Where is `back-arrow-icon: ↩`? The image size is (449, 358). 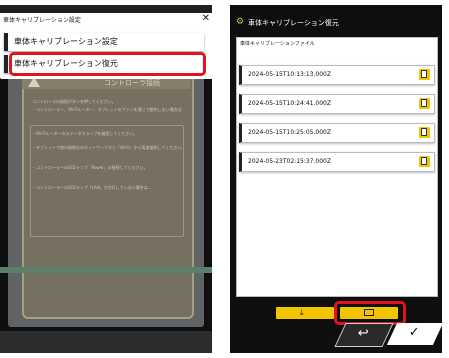
back-arrow-icon: ↩ is located at coordinates (363, 333).